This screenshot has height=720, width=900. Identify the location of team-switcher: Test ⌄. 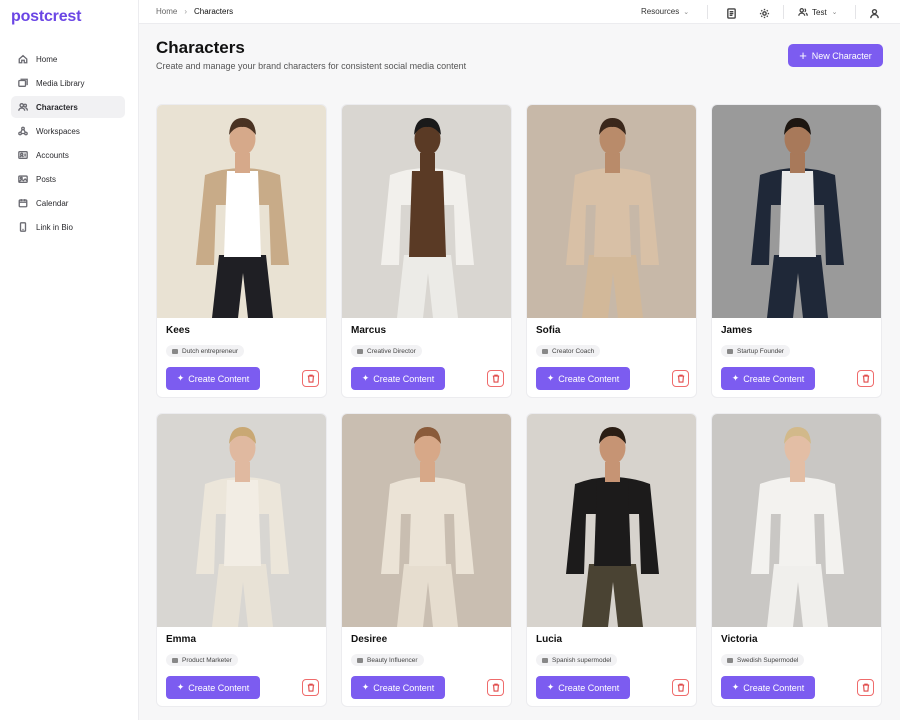
(818, 12).